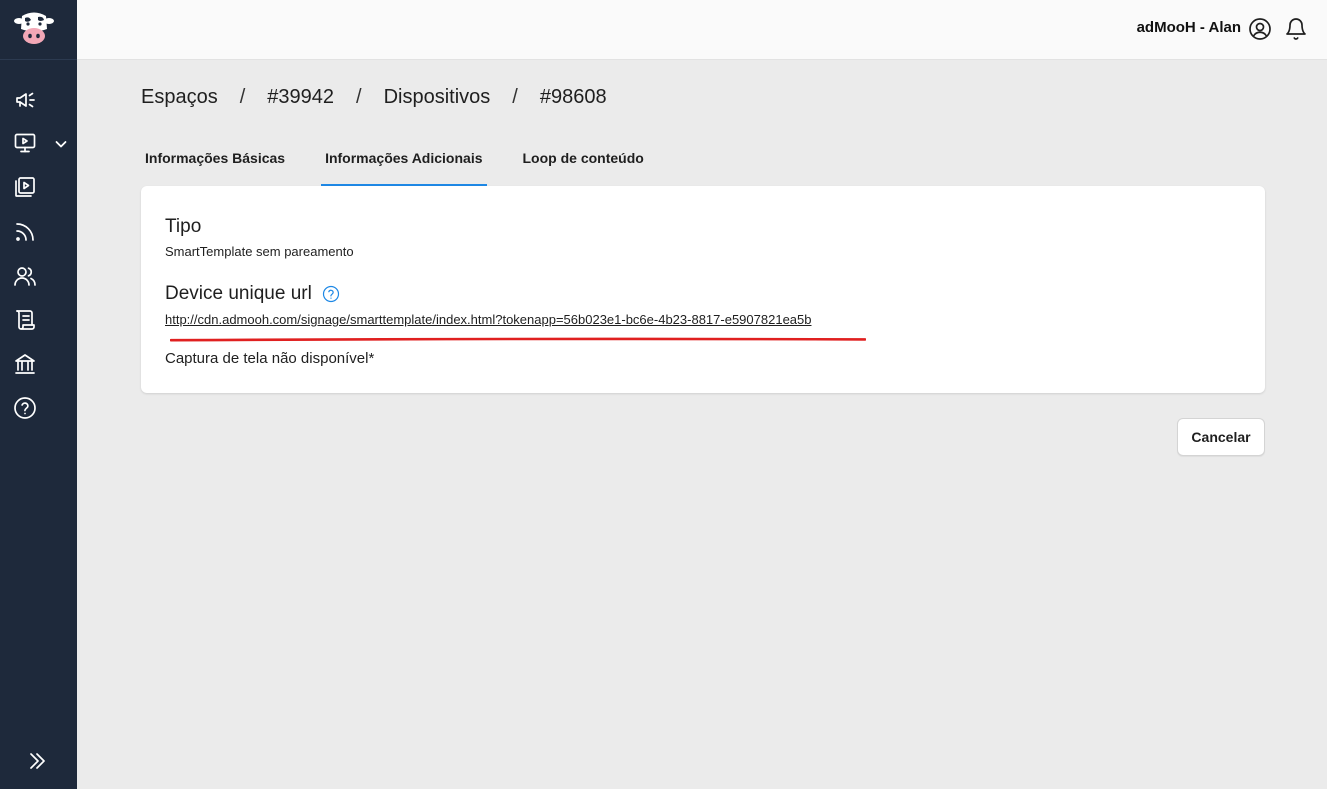 This screenshot has width=1327, height=789. What do you see at coordinates (215, 163) in the screenshot?
I see `tab-informacoes-basicas: Informações Básicas` at bounding box center [215, 163].